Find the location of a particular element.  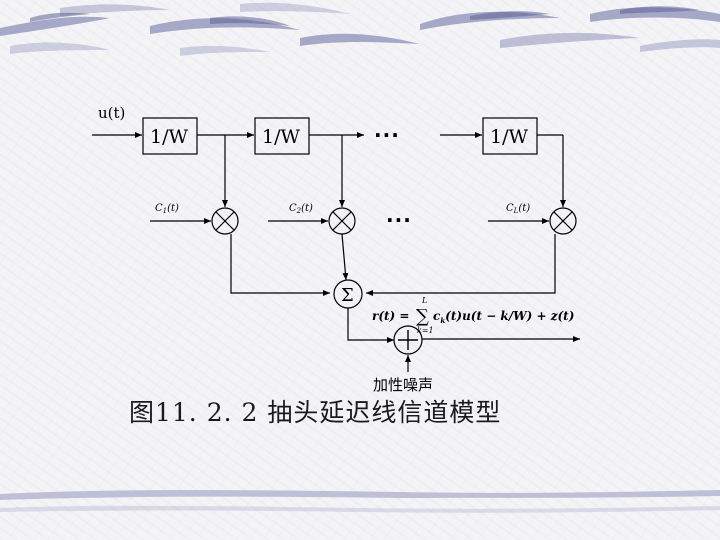

svg-text: L is located at coordinates (424, 300).